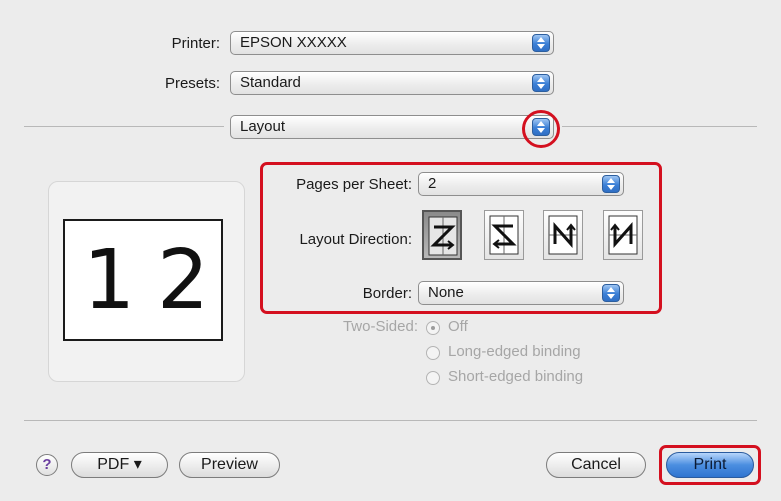 Image resolution: width=781 pixels, height=501 pixels. I want to click on help-button: ?, so click(47, 465).